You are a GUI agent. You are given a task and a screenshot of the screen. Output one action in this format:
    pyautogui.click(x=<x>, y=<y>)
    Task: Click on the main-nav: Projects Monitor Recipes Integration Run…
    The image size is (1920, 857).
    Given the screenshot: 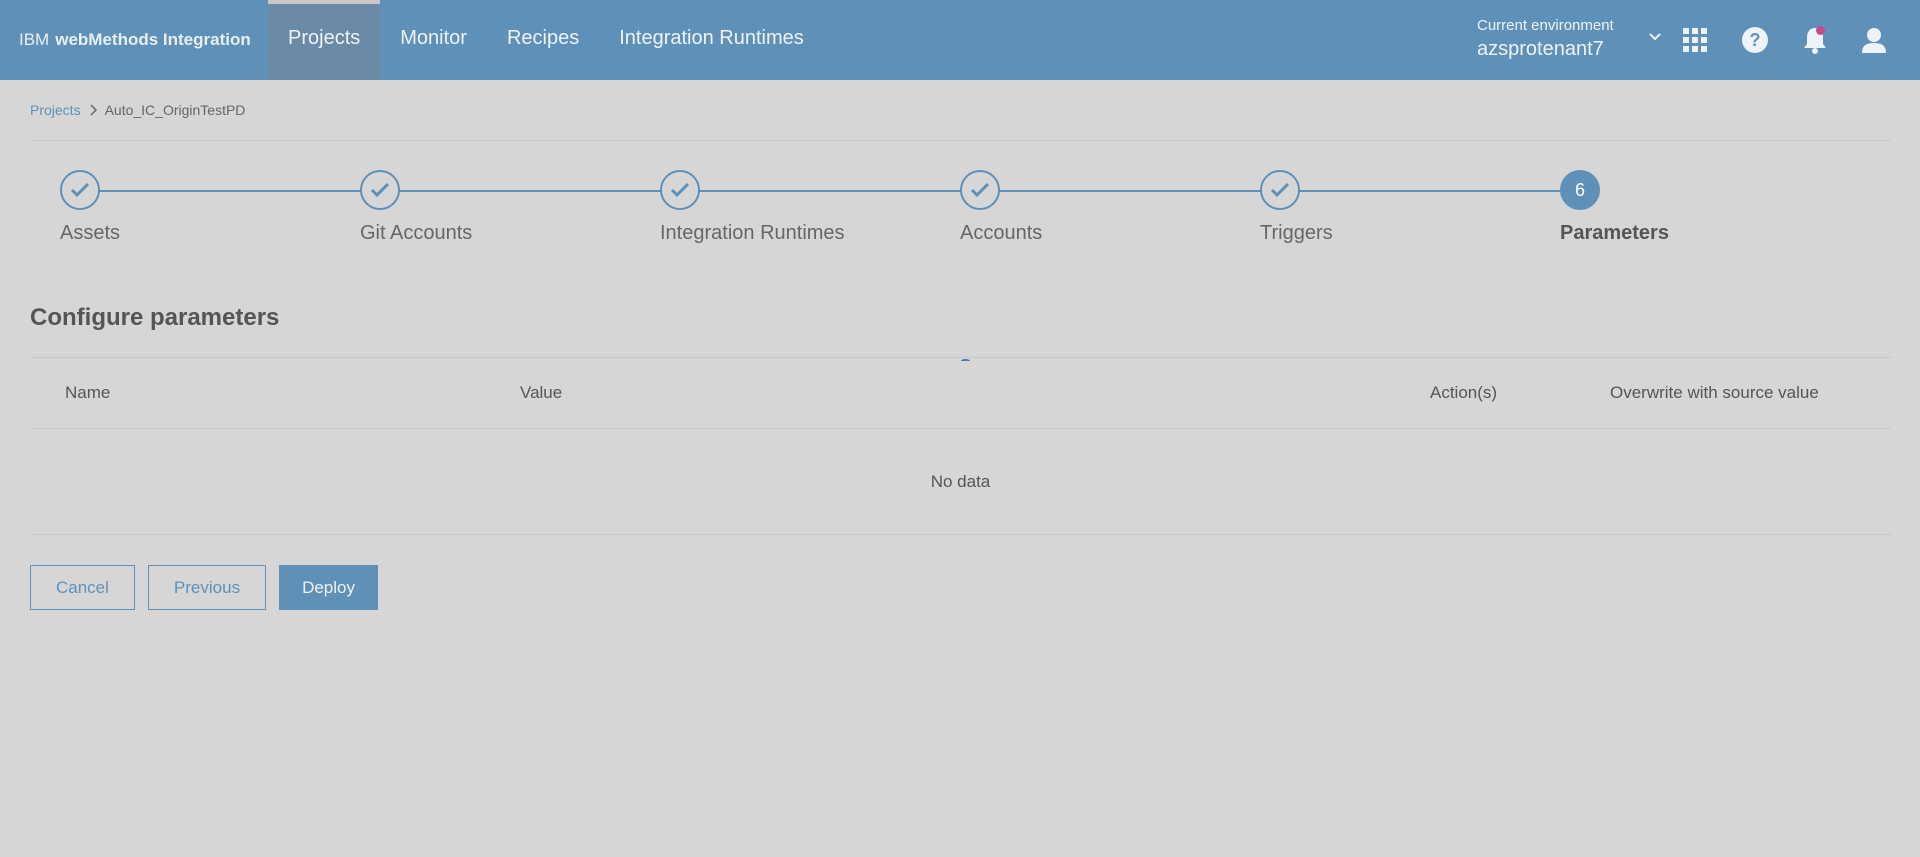 What is the action you would take?
    pyautogui.click(x=546, y=40)
    